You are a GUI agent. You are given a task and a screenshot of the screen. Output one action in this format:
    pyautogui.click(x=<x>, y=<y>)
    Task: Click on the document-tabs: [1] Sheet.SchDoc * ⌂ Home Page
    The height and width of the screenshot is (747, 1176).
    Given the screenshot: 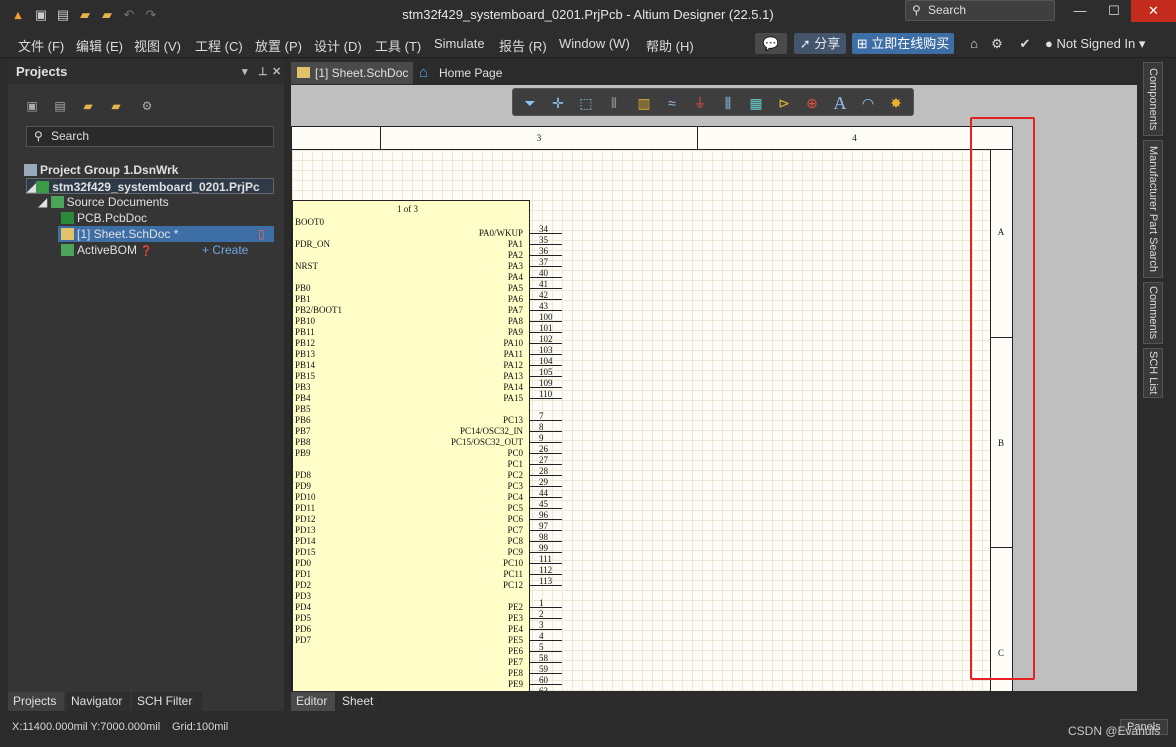 What is the action you would take?
    pyautogui.click(x=714, y=81)
    